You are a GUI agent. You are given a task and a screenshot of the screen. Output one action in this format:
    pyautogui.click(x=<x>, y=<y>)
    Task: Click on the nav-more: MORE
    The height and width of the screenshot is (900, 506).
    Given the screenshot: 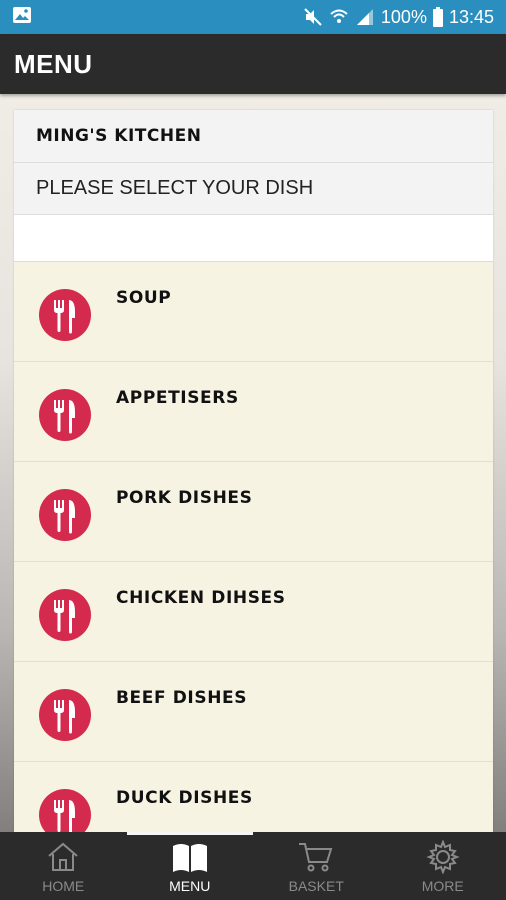 What is the action you would take?
    pyautogui.click(x=443, y=866)
    